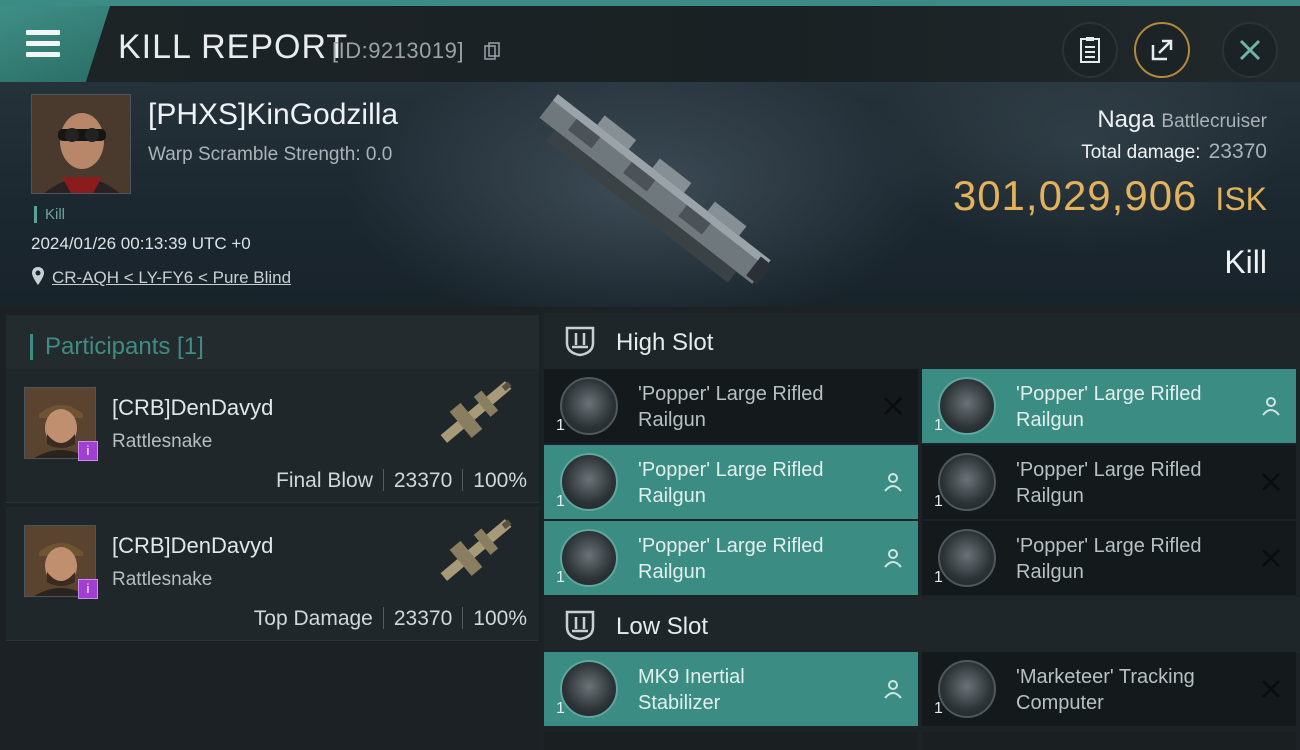 The height and width of the screenshot is (750, 1300). I want to click on hamburger-menu-icon, so click(43, 44).